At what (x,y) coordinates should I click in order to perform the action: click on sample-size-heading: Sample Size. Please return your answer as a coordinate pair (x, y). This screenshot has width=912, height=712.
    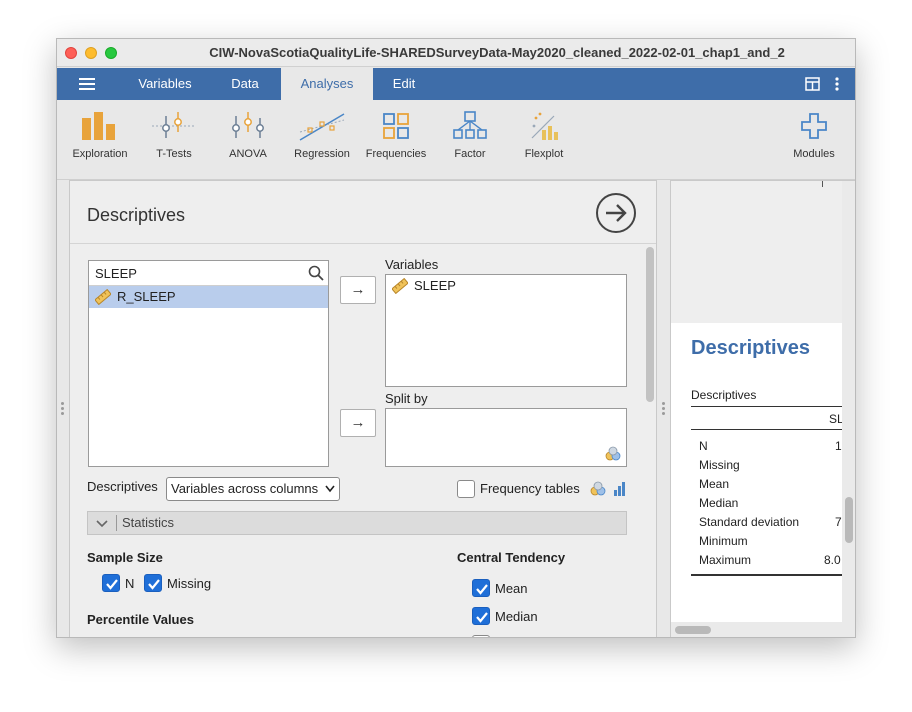
    Looking at the image, I should click on (125, 557).